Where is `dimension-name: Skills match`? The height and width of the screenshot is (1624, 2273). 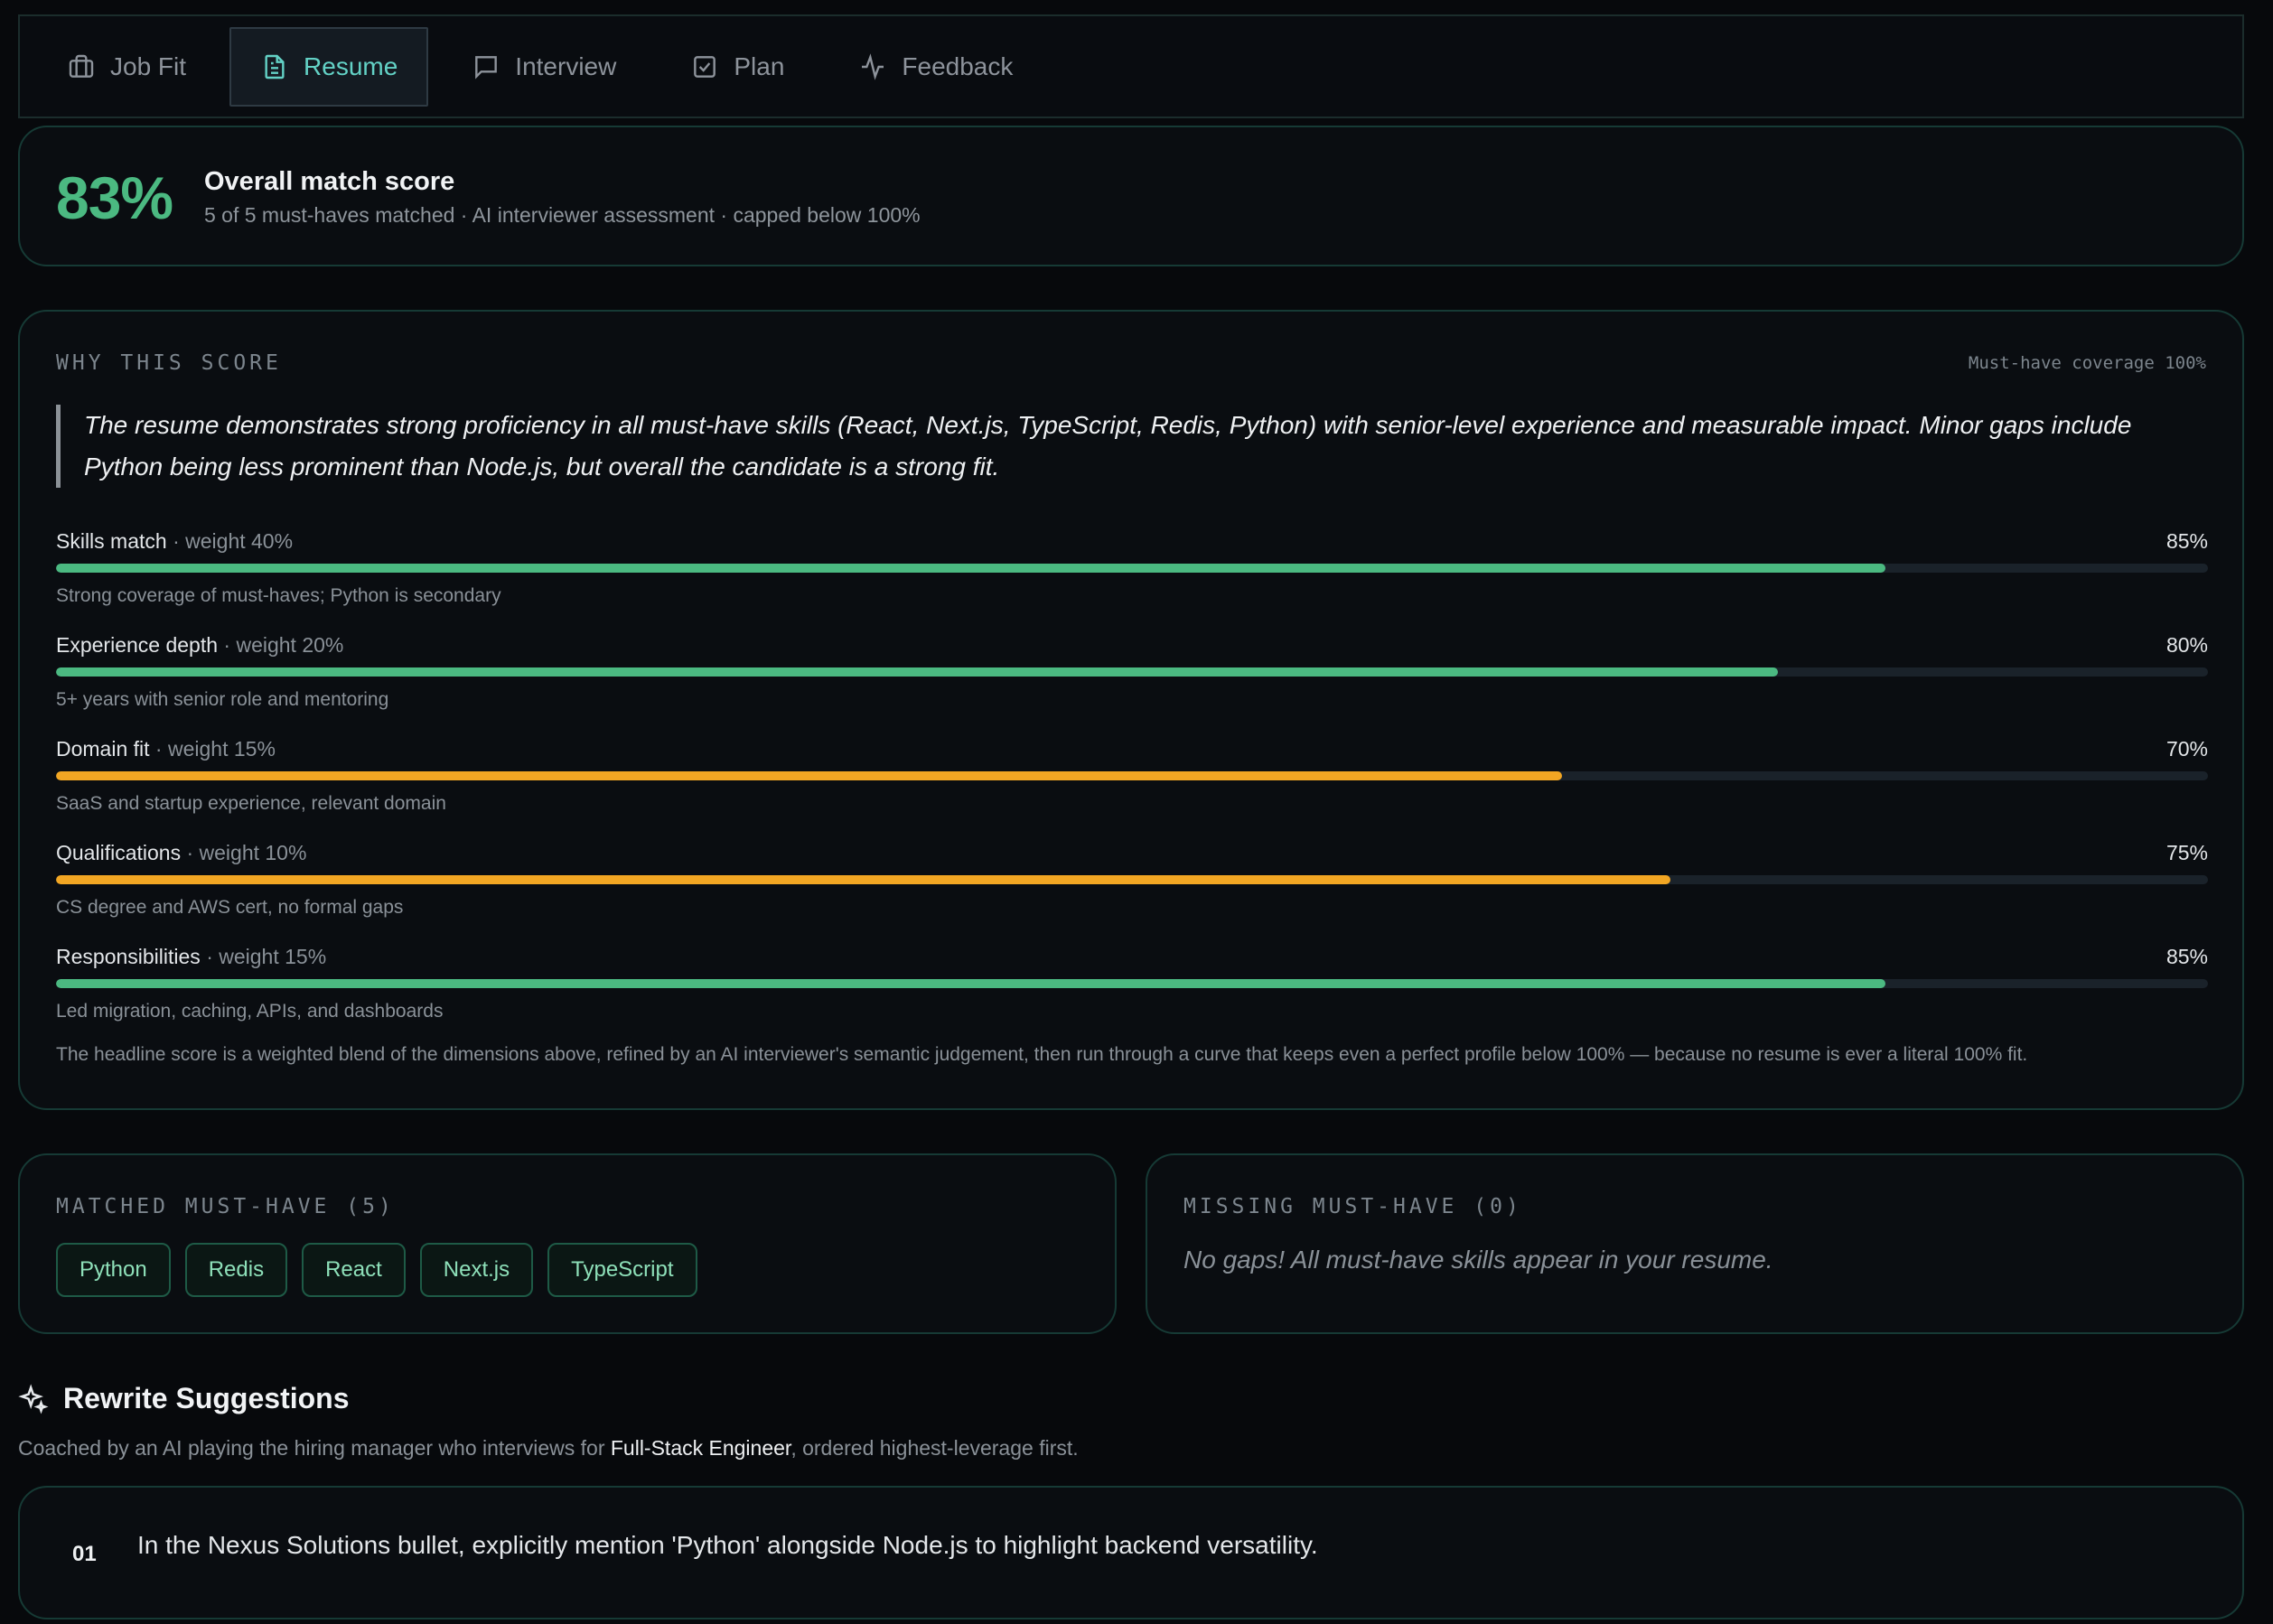
dimension-name: Skills match is located at coordinates (112, 541).